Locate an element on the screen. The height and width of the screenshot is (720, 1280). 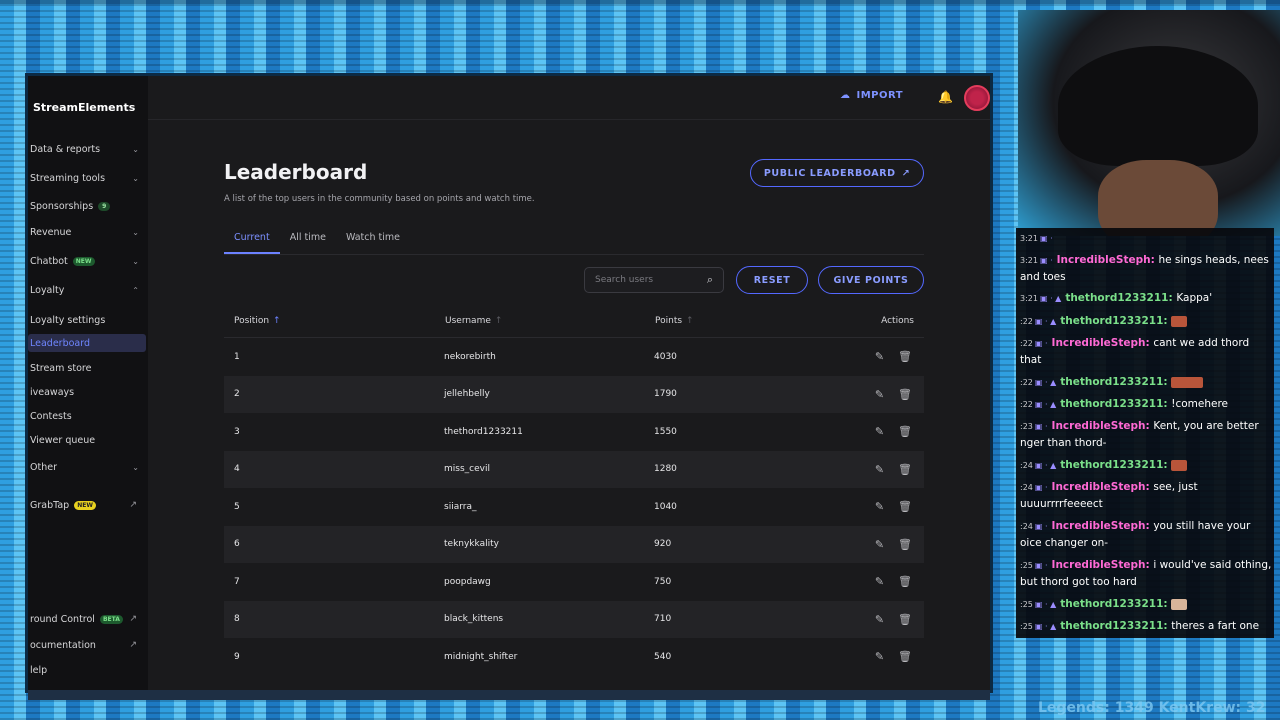
reset-button: RESET is located at coordinates (772, 280).